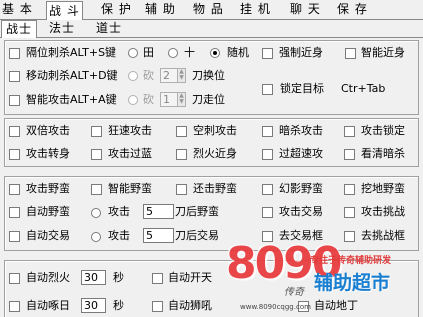 The height and width of the screenshot is (317, 423). I want to click on flame-close-label: 烈火近身, so click(215, 153).